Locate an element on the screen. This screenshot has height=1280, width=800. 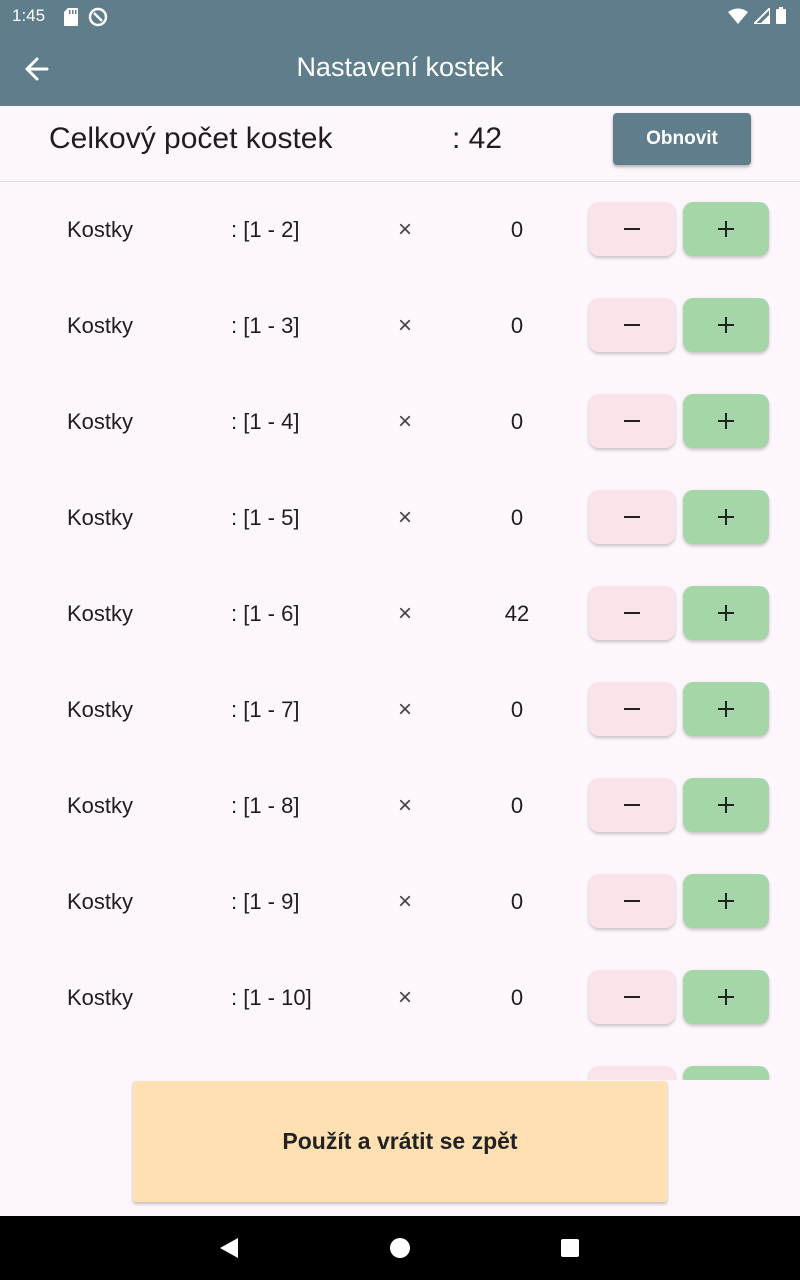
dice-row: Kostky : [1 - 10] × 0 is located at coordinates (400, 998).